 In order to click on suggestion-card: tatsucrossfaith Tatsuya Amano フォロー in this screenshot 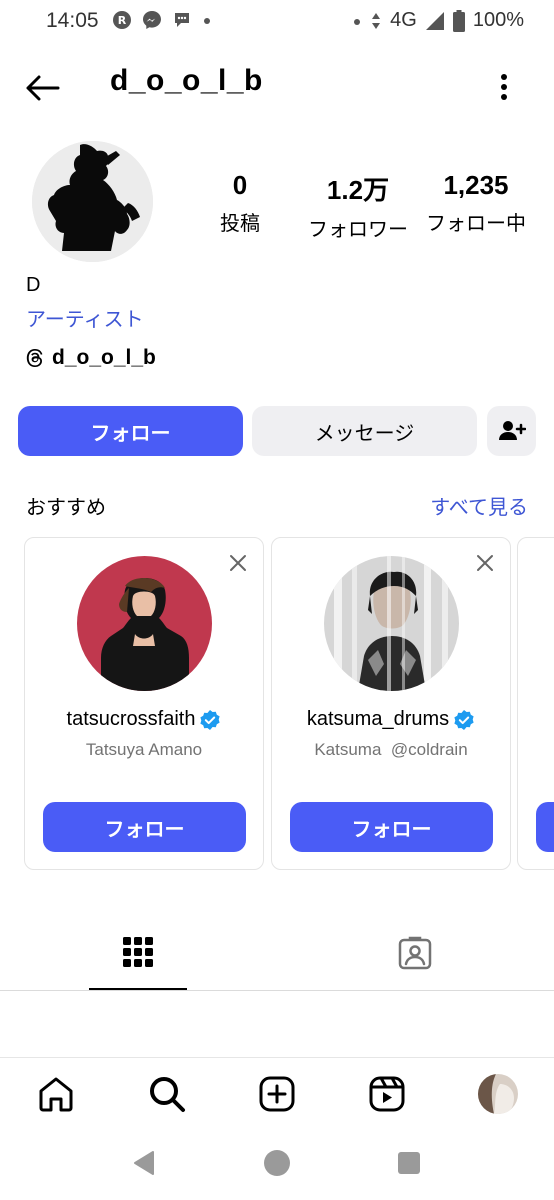, I will do `click(144, 703)`.